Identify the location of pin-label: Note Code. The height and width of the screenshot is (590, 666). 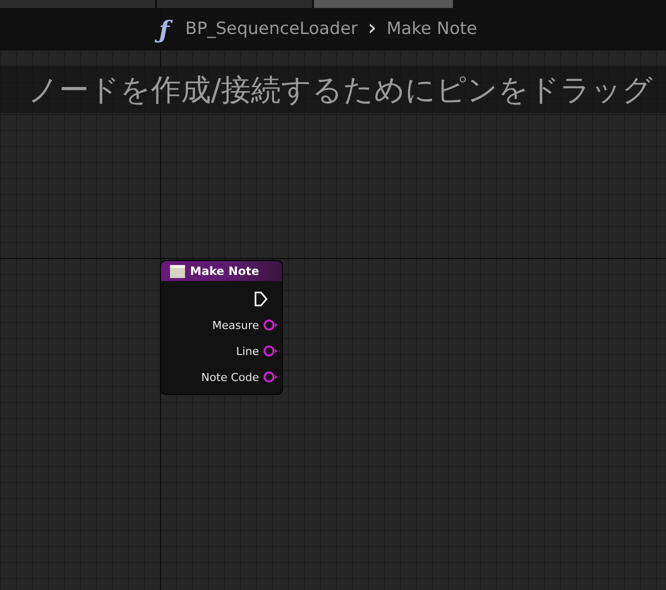
(230, 377).